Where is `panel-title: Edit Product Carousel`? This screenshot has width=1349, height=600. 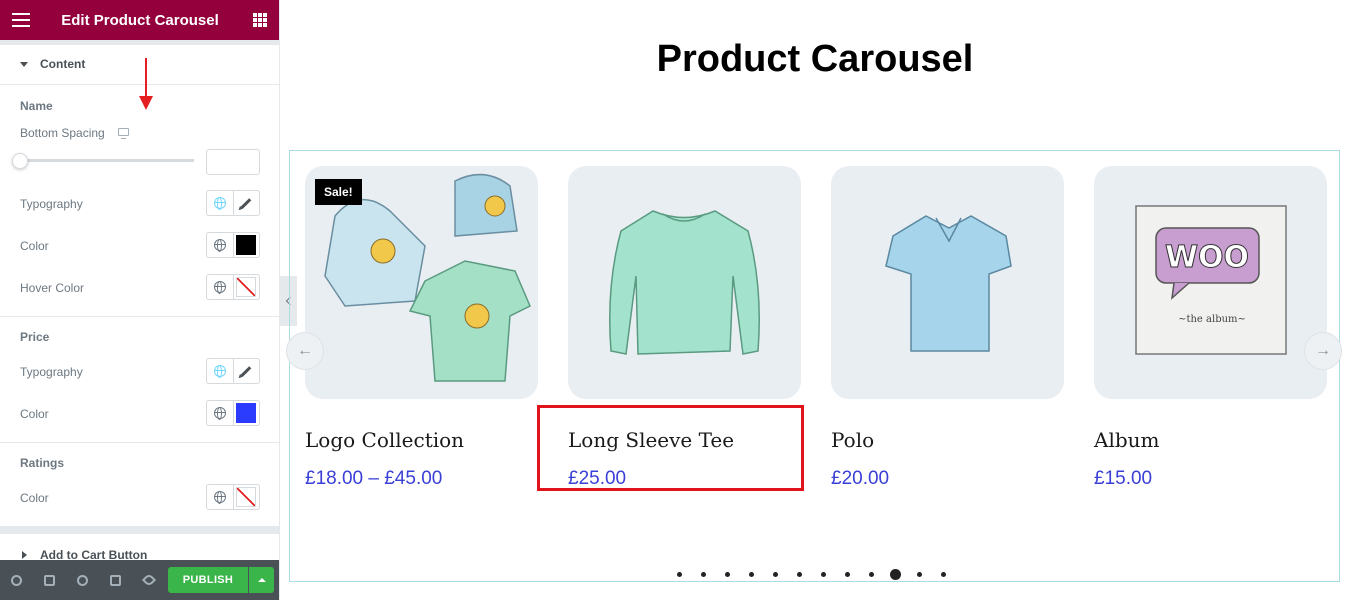 panel-title: Edit Product Carousel is located at coordinates (140, 20).